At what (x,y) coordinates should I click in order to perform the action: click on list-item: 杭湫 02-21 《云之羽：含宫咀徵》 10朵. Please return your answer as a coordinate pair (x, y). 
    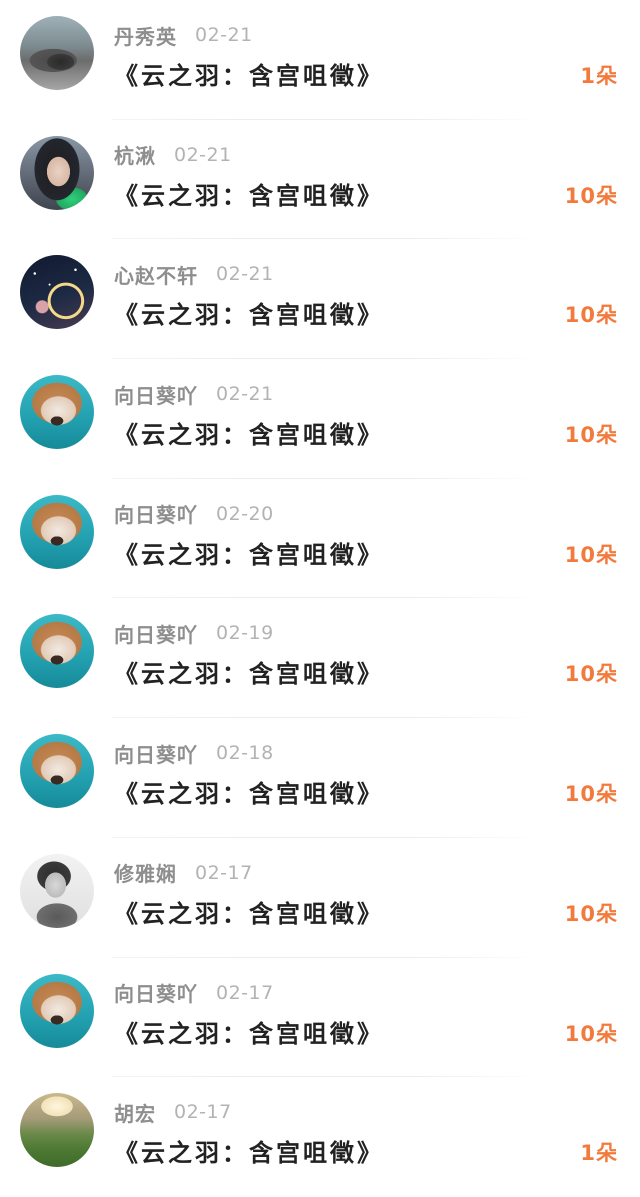
    Looking at the image, I should click on (320, 180).